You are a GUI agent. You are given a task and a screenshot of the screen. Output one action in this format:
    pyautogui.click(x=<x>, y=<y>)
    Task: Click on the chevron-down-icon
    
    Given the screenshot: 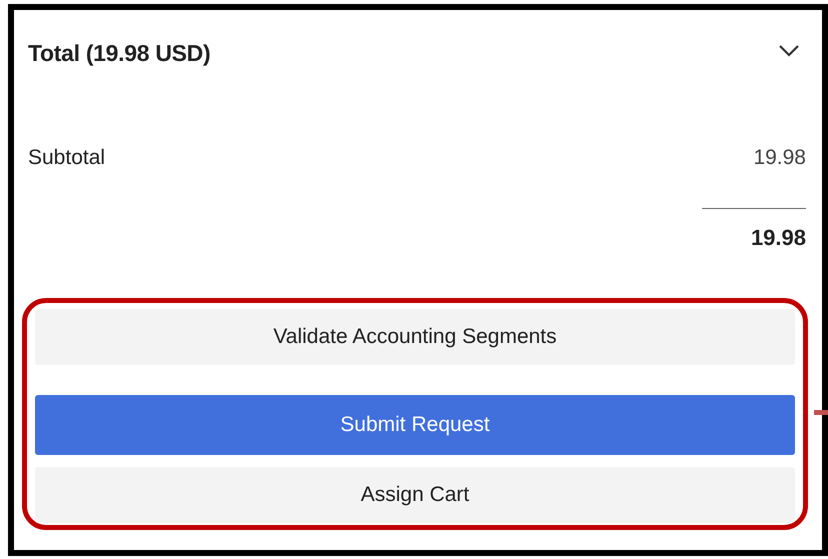 What is the action you would take?
    pyautogui.click(x=789, y=51)
    